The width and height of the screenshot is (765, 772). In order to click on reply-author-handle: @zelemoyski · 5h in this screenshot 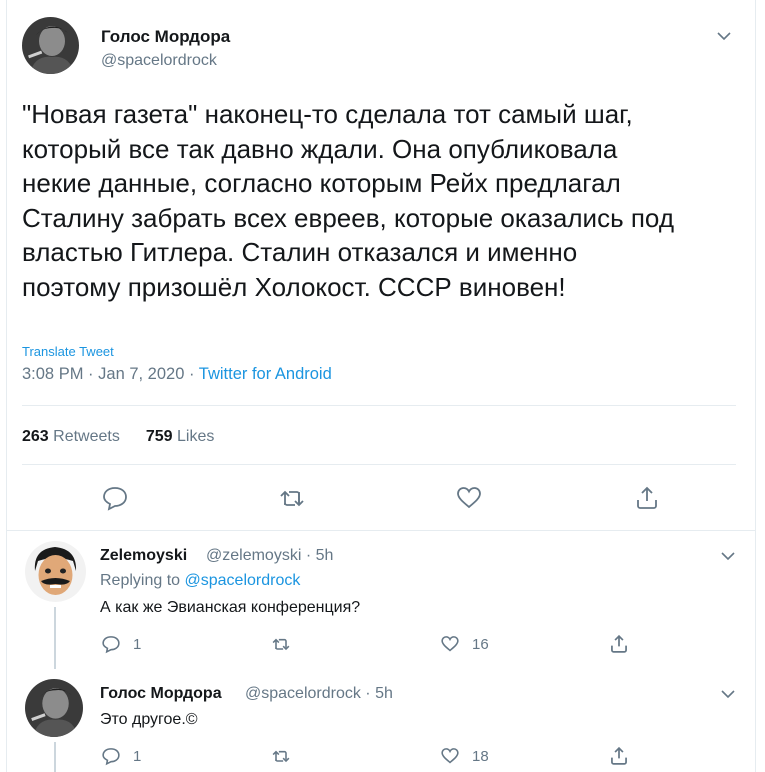, I will do `click(269, 556)`.